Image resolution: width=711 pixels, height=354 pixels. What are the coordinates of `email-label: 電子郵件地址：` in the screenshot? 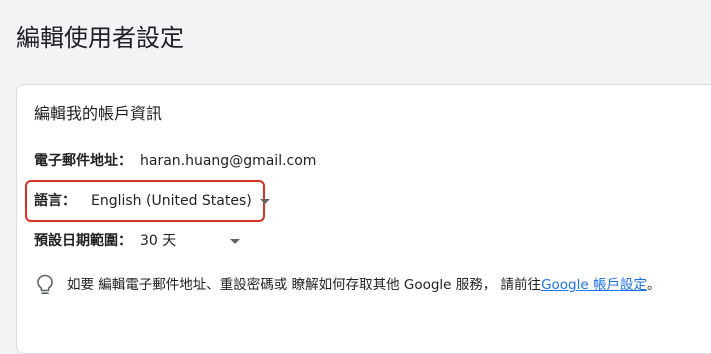 It's located at (83, 161).